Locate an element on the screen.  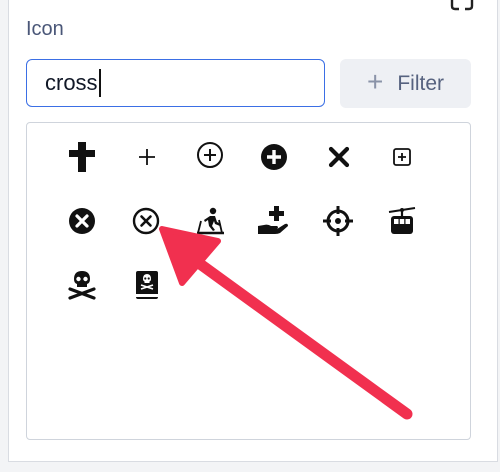
search-input-value: cross is located at coordinates (71, 82).